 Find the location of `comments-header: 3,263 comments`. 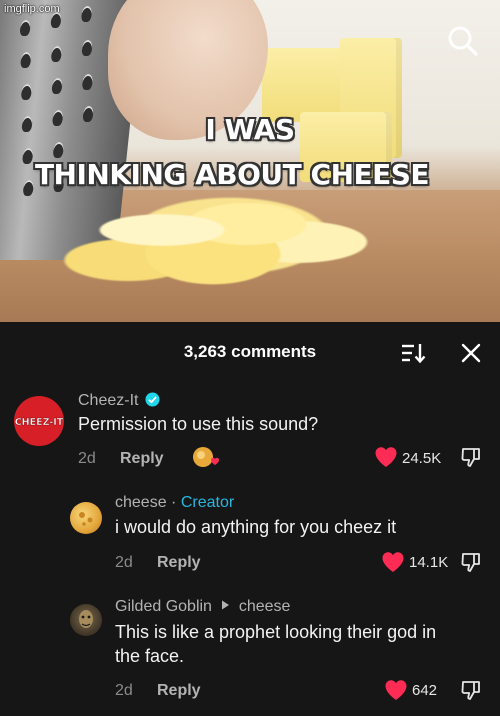

comments-header: 3,263 comments is located at coordinates (250, 352).